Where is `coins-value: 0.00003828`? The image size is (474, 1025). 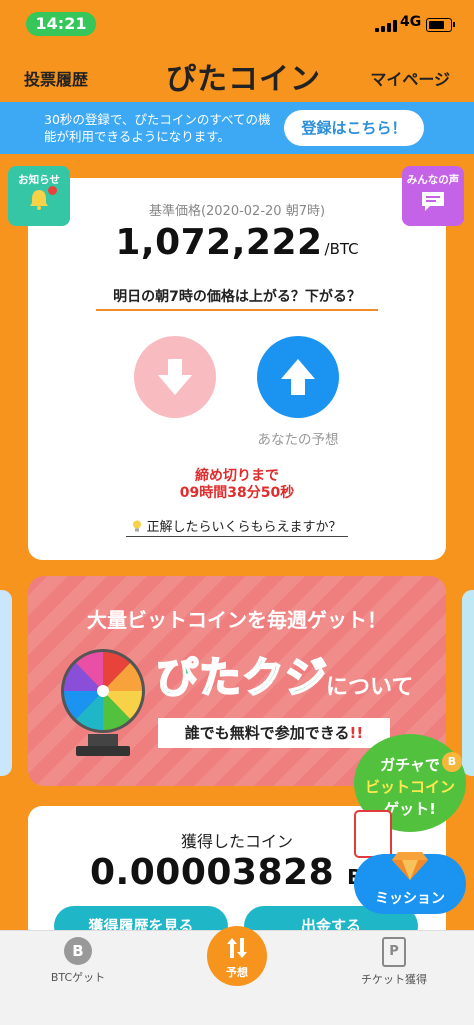 coins-value: 0.00003828 is located at coordinates (212, 872).